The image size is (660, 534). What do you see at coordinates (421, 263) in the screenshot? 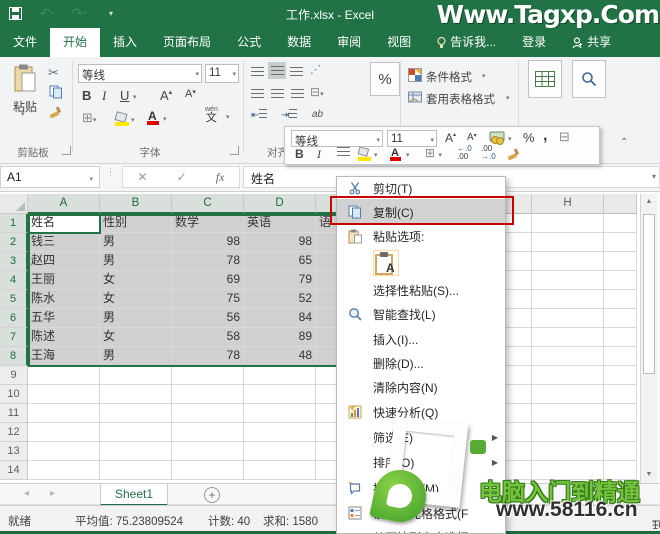
I see `menu-item-paste-option: A` at bounding box center [421, 263].